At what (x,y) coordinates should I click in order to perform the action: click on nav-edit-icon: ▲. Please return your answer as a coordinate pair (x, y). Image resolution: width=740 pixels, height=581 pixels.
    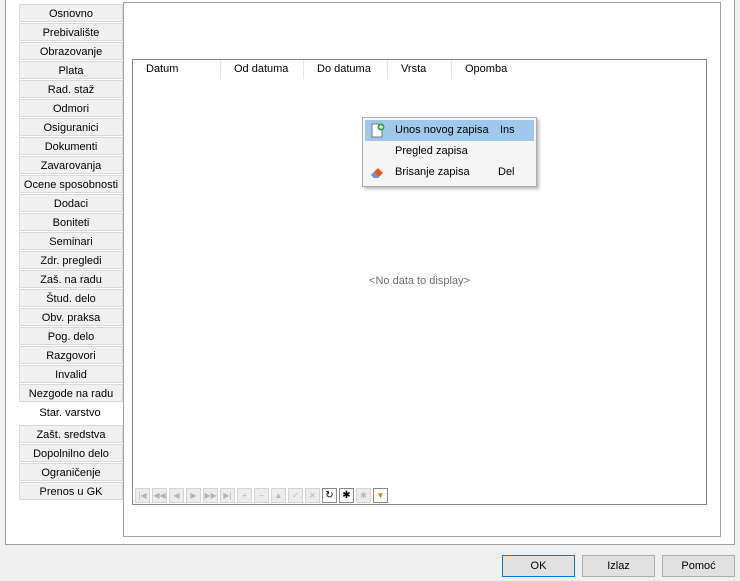
    Looking at the image, I should click on (278, 495).